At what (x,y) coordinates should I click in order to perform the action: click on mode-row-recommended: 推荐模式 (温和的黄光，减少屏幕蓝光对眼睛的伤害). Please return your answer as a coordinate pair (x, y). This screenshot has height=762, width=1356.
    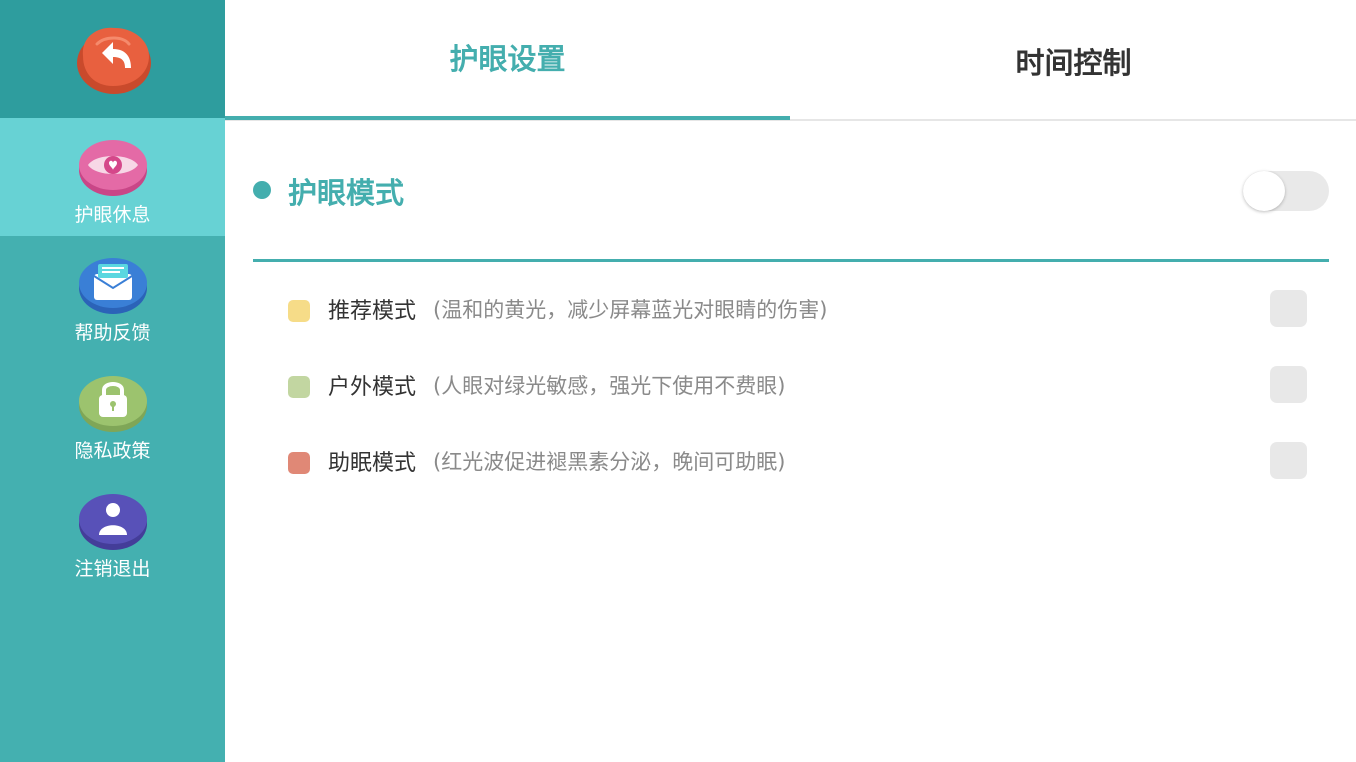
    Looking at the image, I should click on (798, 309).